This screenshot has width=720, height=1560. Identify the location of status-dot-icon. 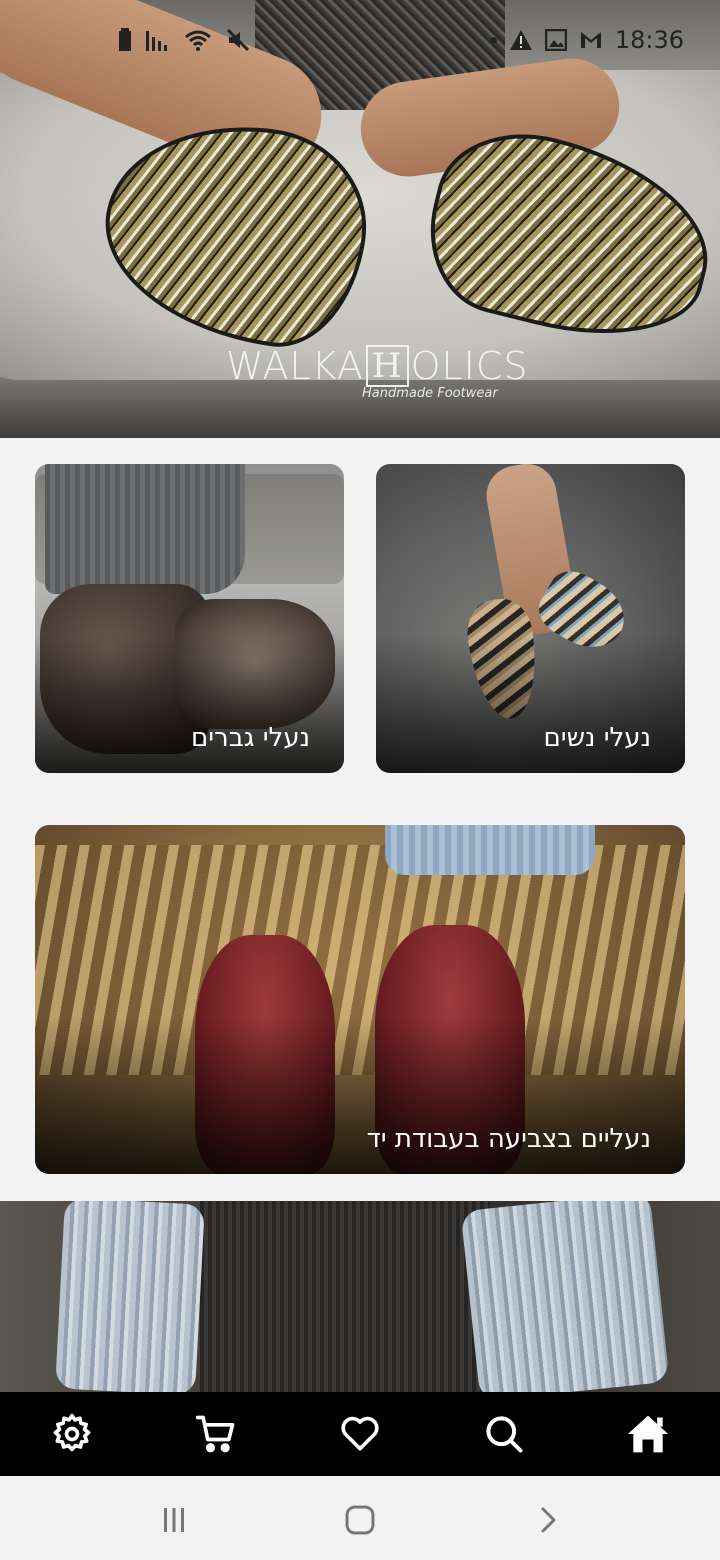
(493, 40).